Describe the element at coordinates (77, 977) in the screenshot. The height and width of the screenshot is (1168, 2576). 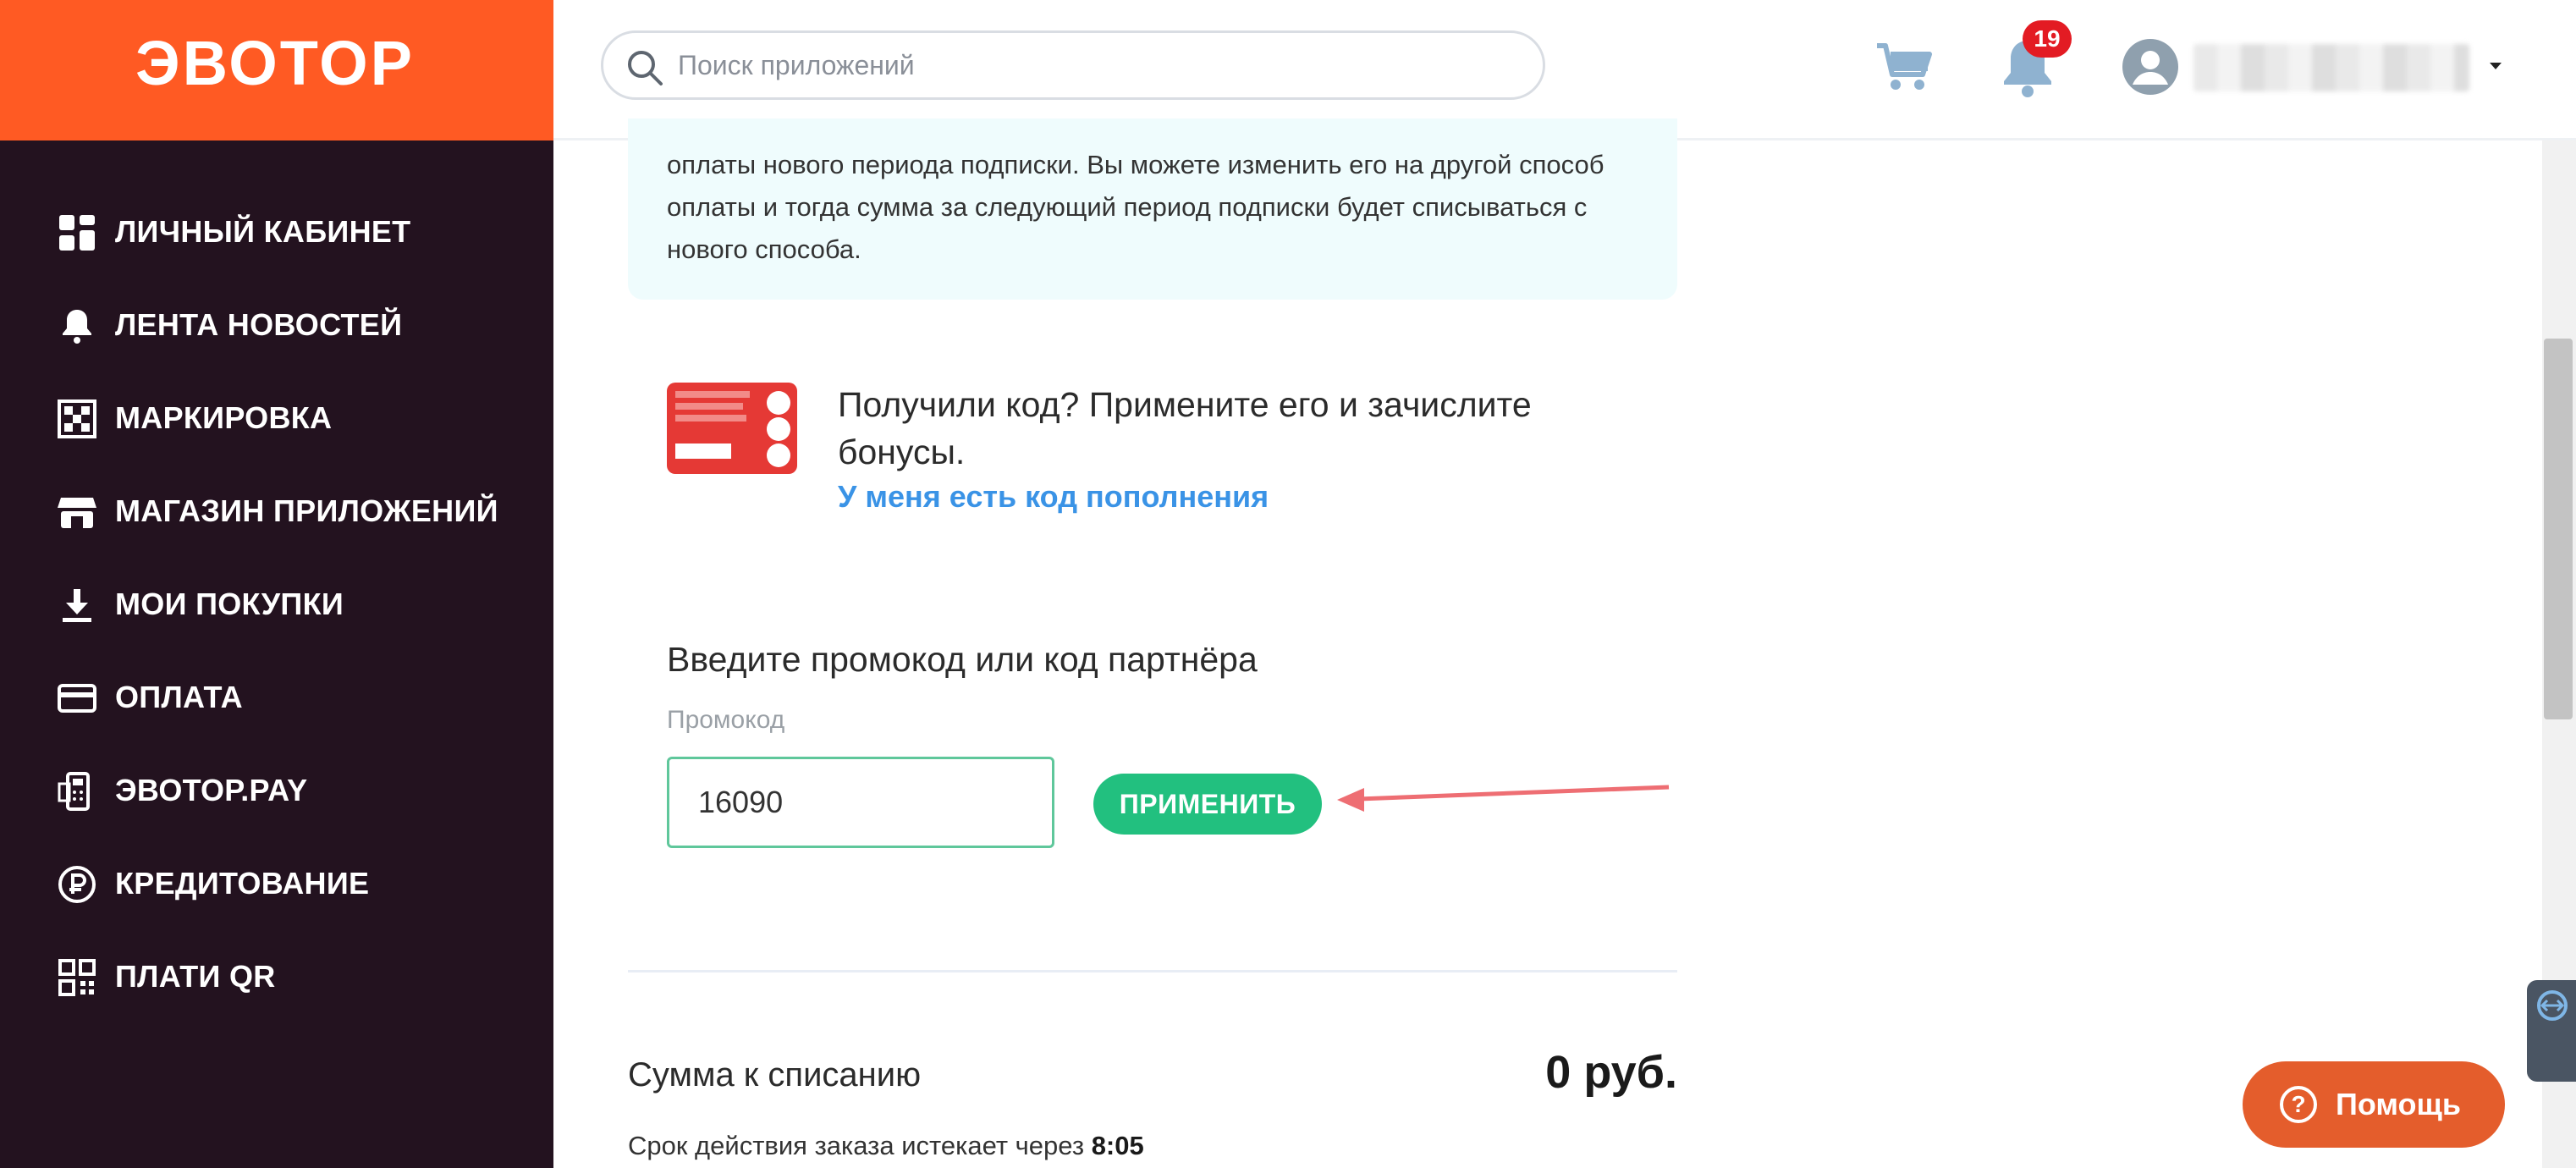
I see `qr-code-icon` at that location.